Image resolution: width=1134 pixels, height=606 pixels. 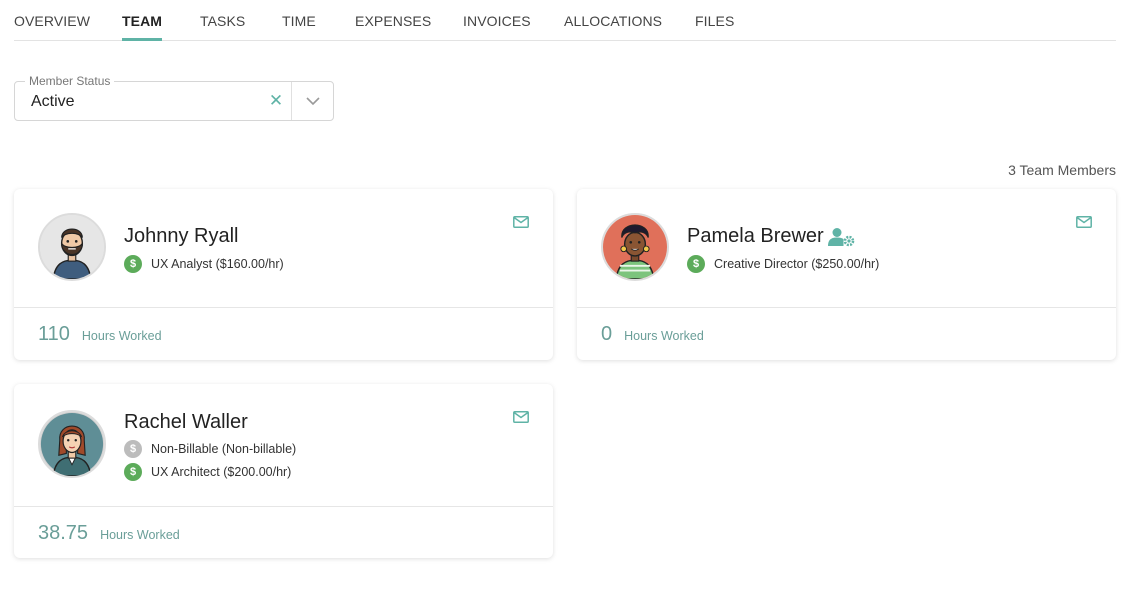 I want to click on hours-worked: 110 Hours Worked, so click(x=100, y=334).